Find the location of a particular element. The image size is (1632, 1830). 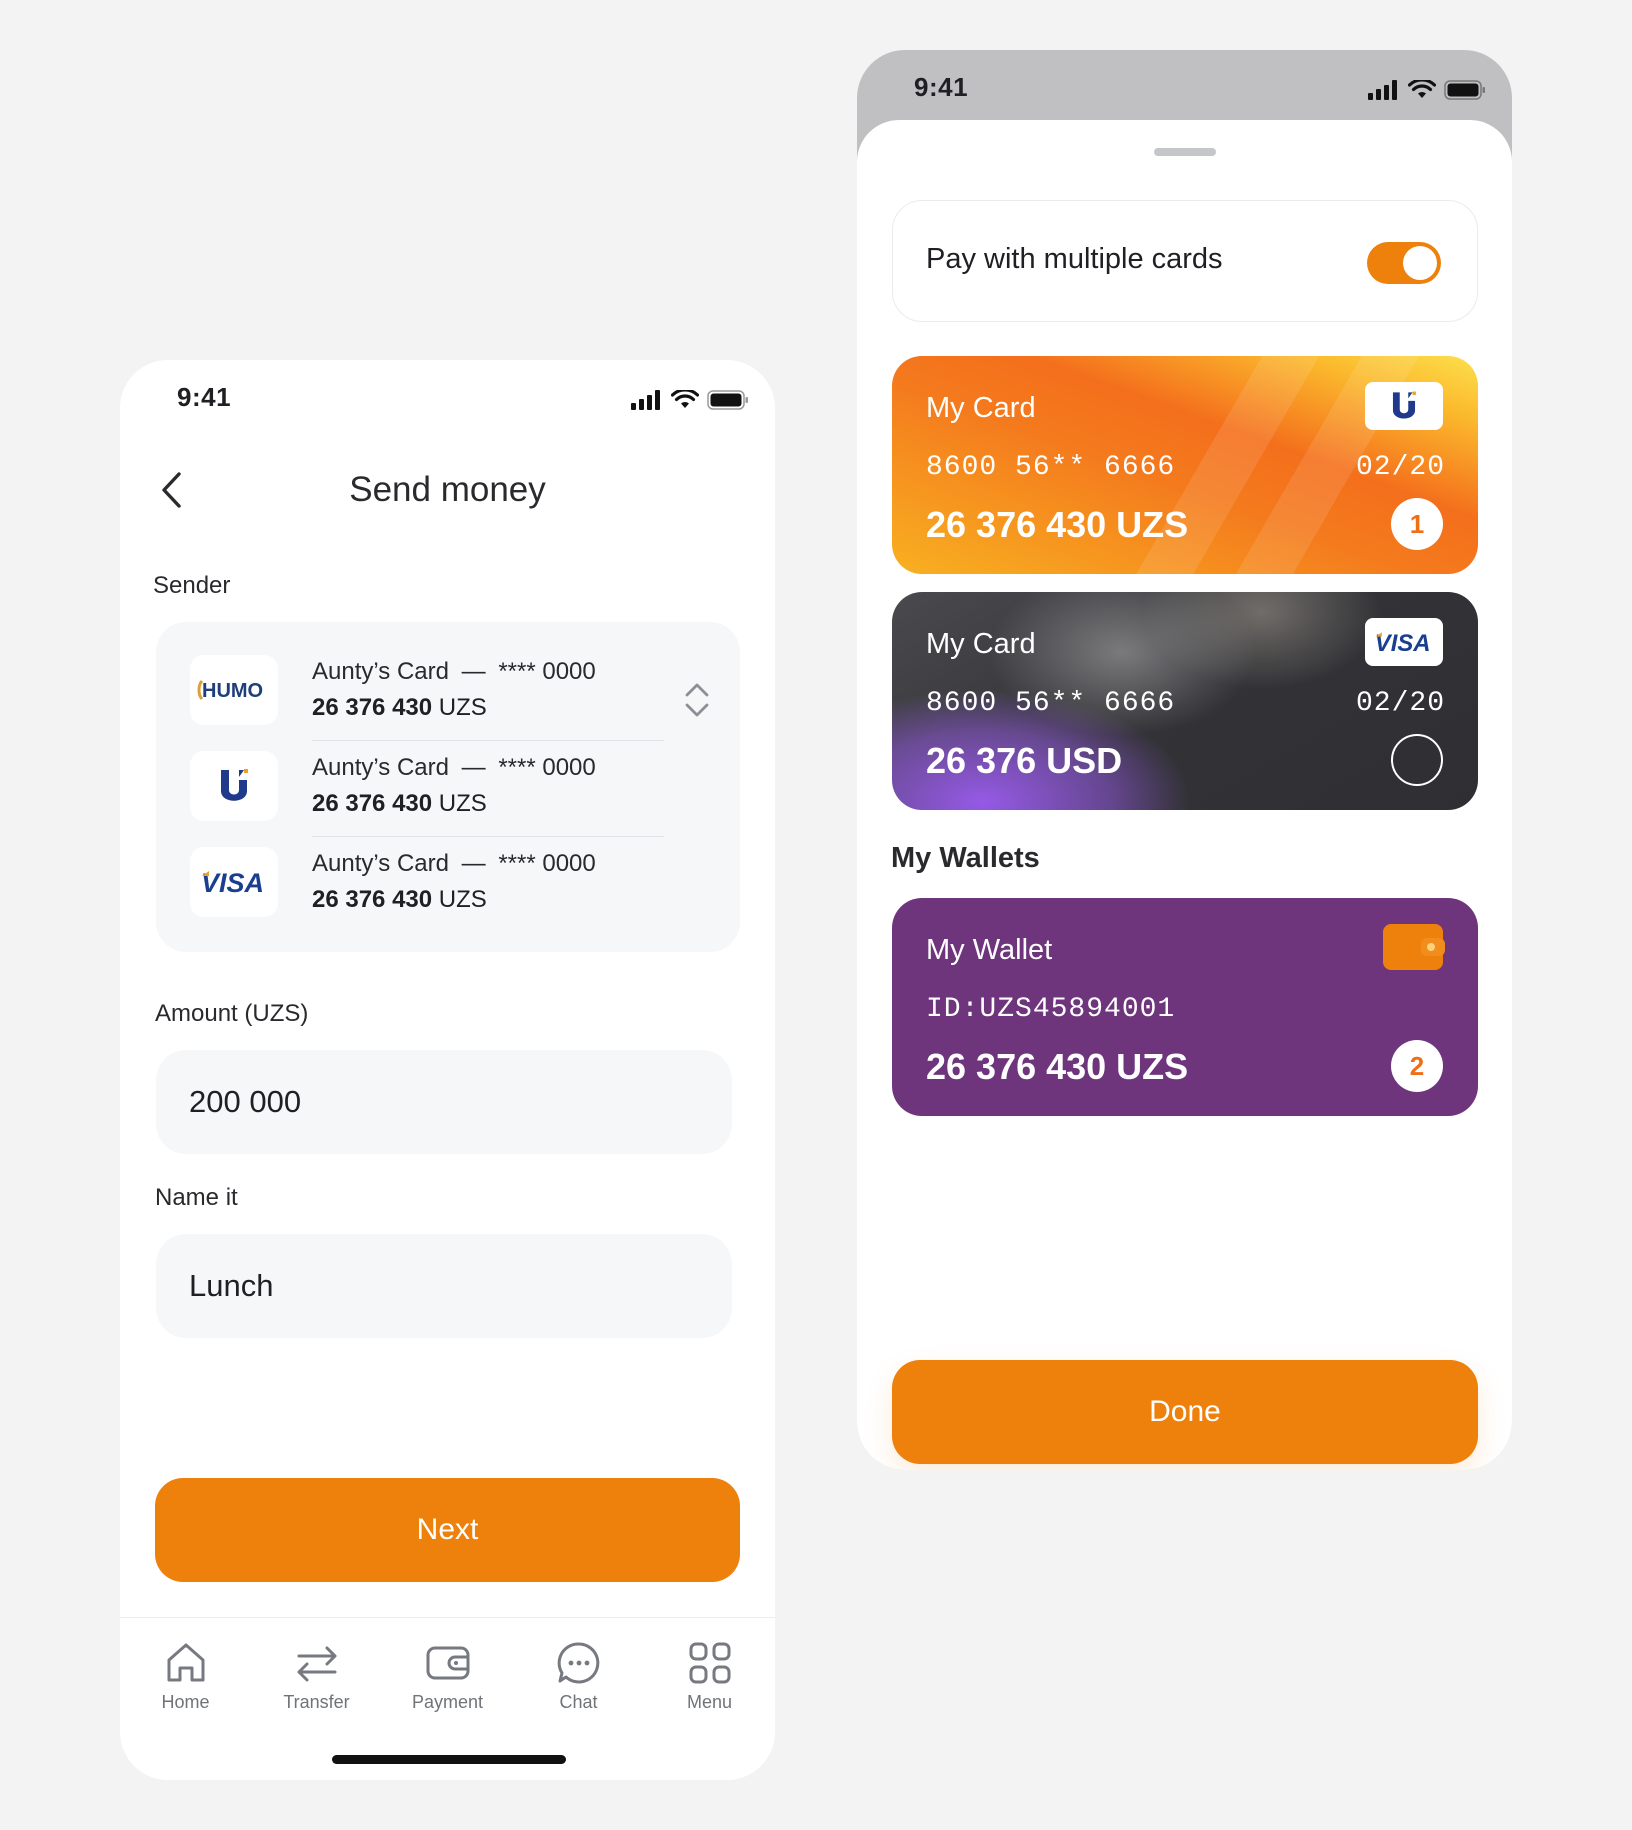

tab-label: Chat is located at coordinates (578, 1702).